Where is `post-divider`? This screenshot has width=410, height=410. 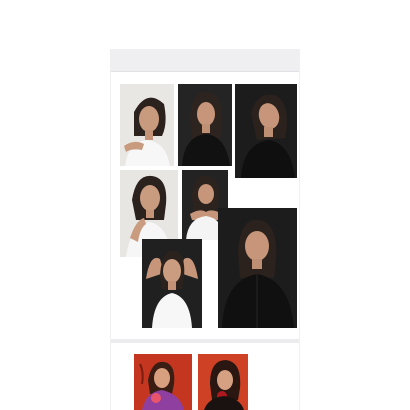 post-divider is located at coordinates (205, 341).